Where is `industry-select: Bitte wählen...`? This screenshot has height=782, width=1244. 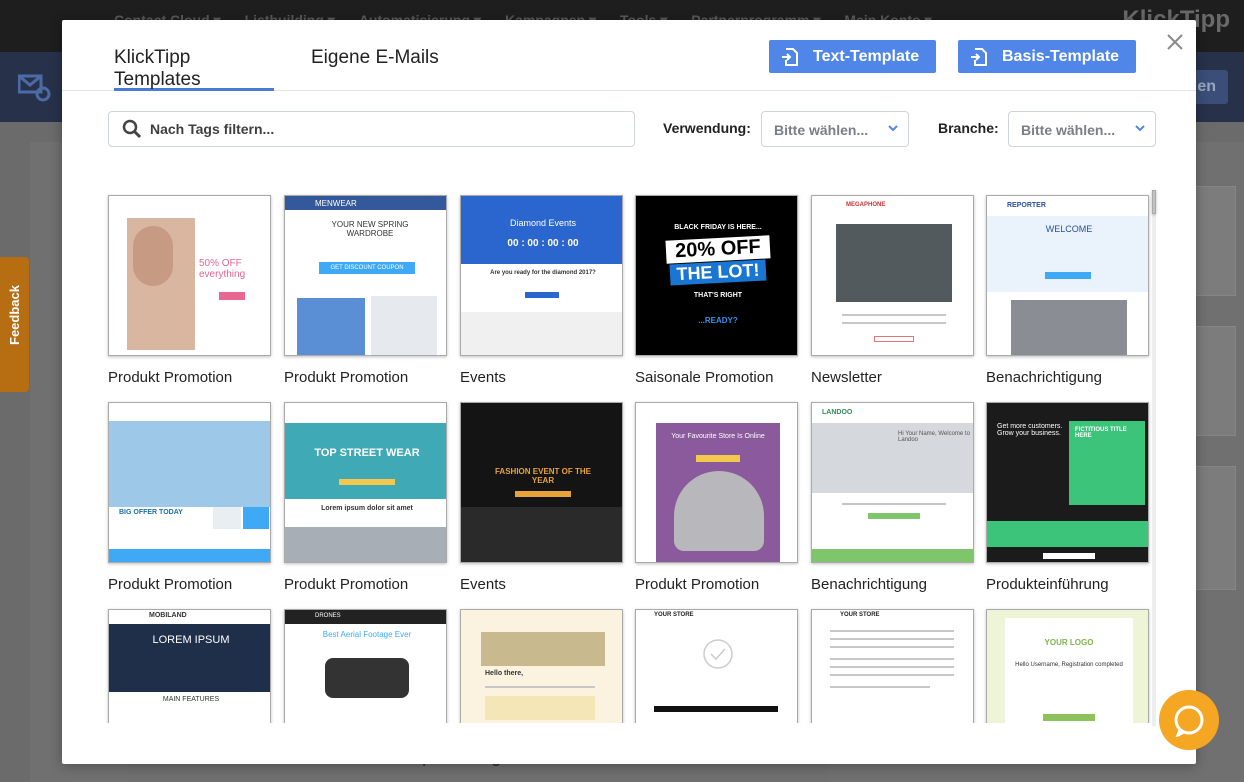 industry-select: Bitte wählen... is located at coordinates (1082, 129).